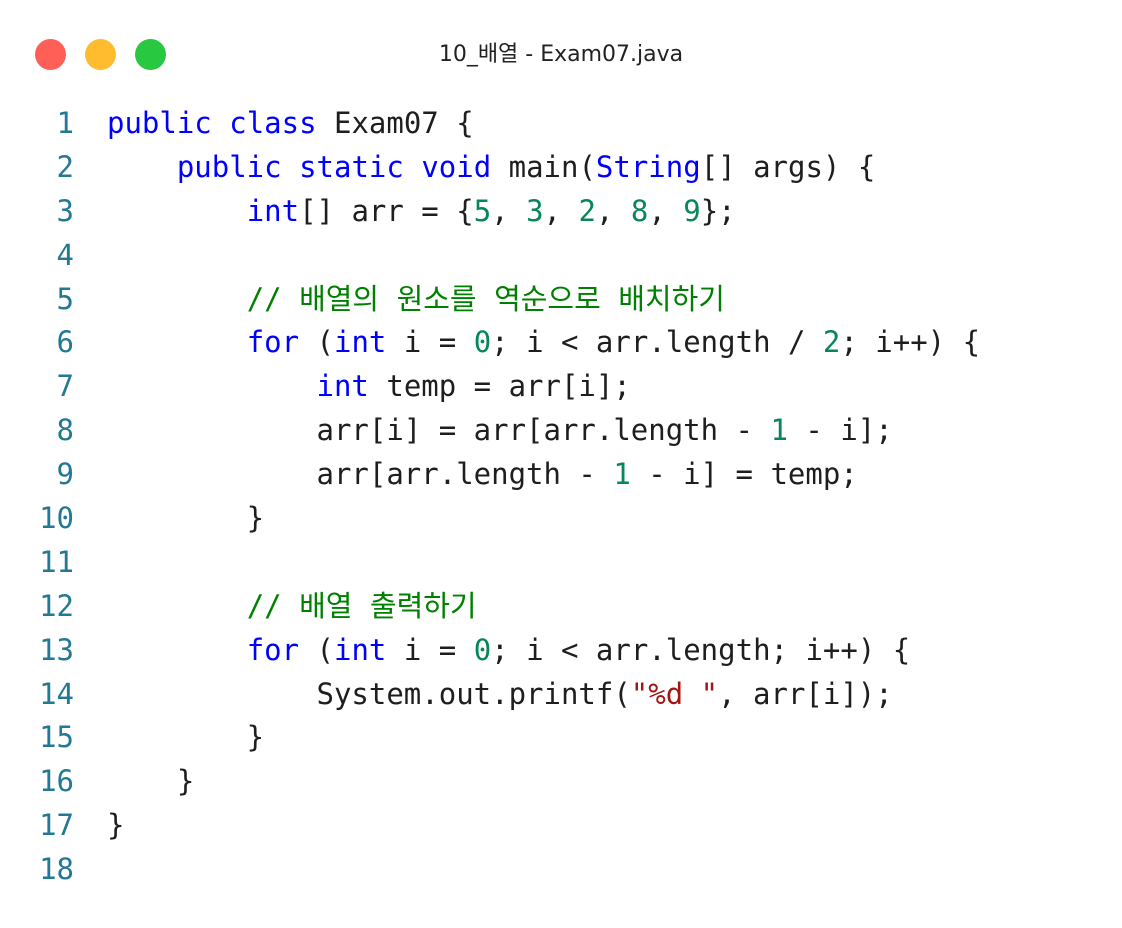  I want to click on code-content: arr[arr.length - 1 - i] = temp;, so click(482, 475).